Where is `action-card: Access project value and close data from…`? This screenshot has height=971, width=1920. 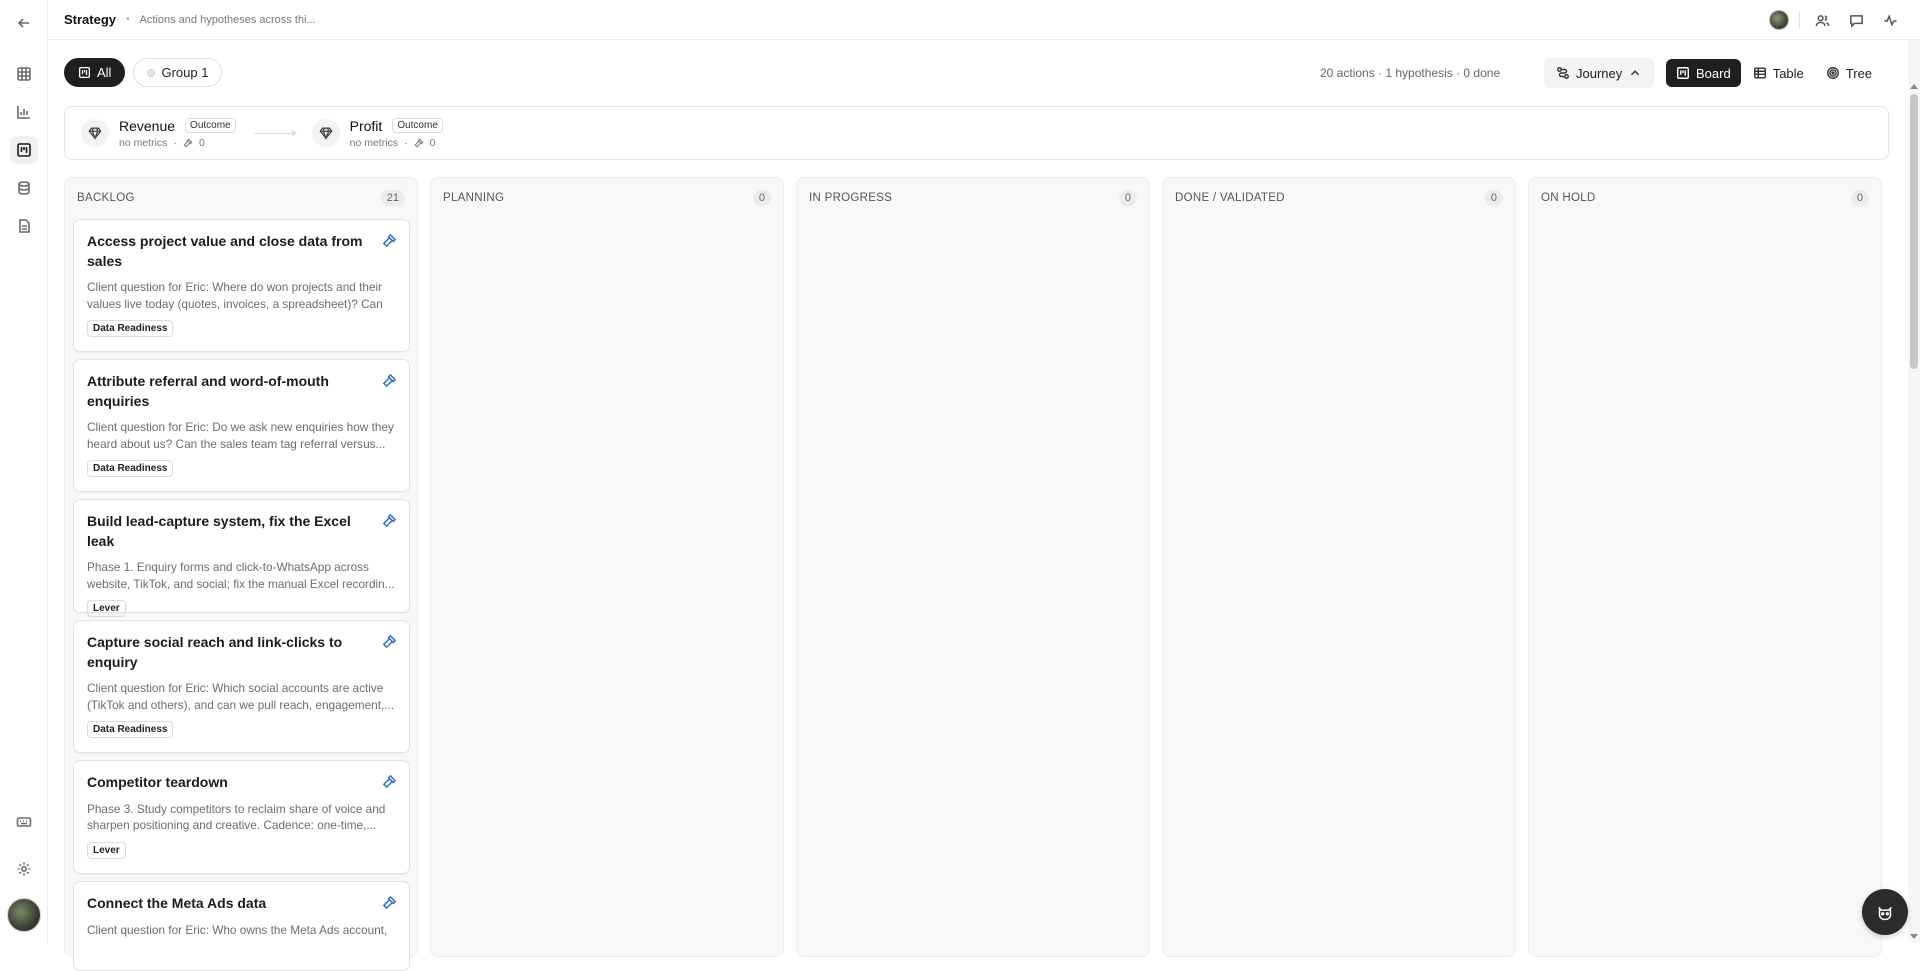 action-card: Access project value and close data from… is located at coordinates (241, 285).